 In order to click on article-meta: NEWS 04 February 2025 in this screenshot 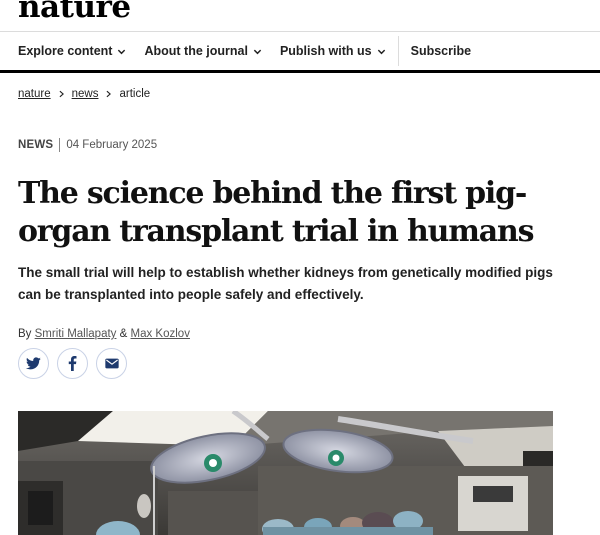, I will do `click(87, 145)`.